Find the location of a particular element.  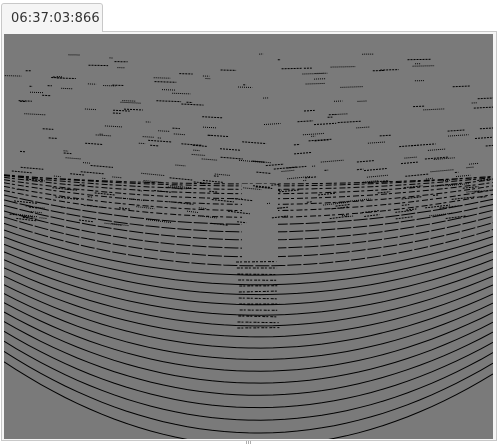

timestamp-tab: 06:37:03:866 is located at coordinates (52, 17).